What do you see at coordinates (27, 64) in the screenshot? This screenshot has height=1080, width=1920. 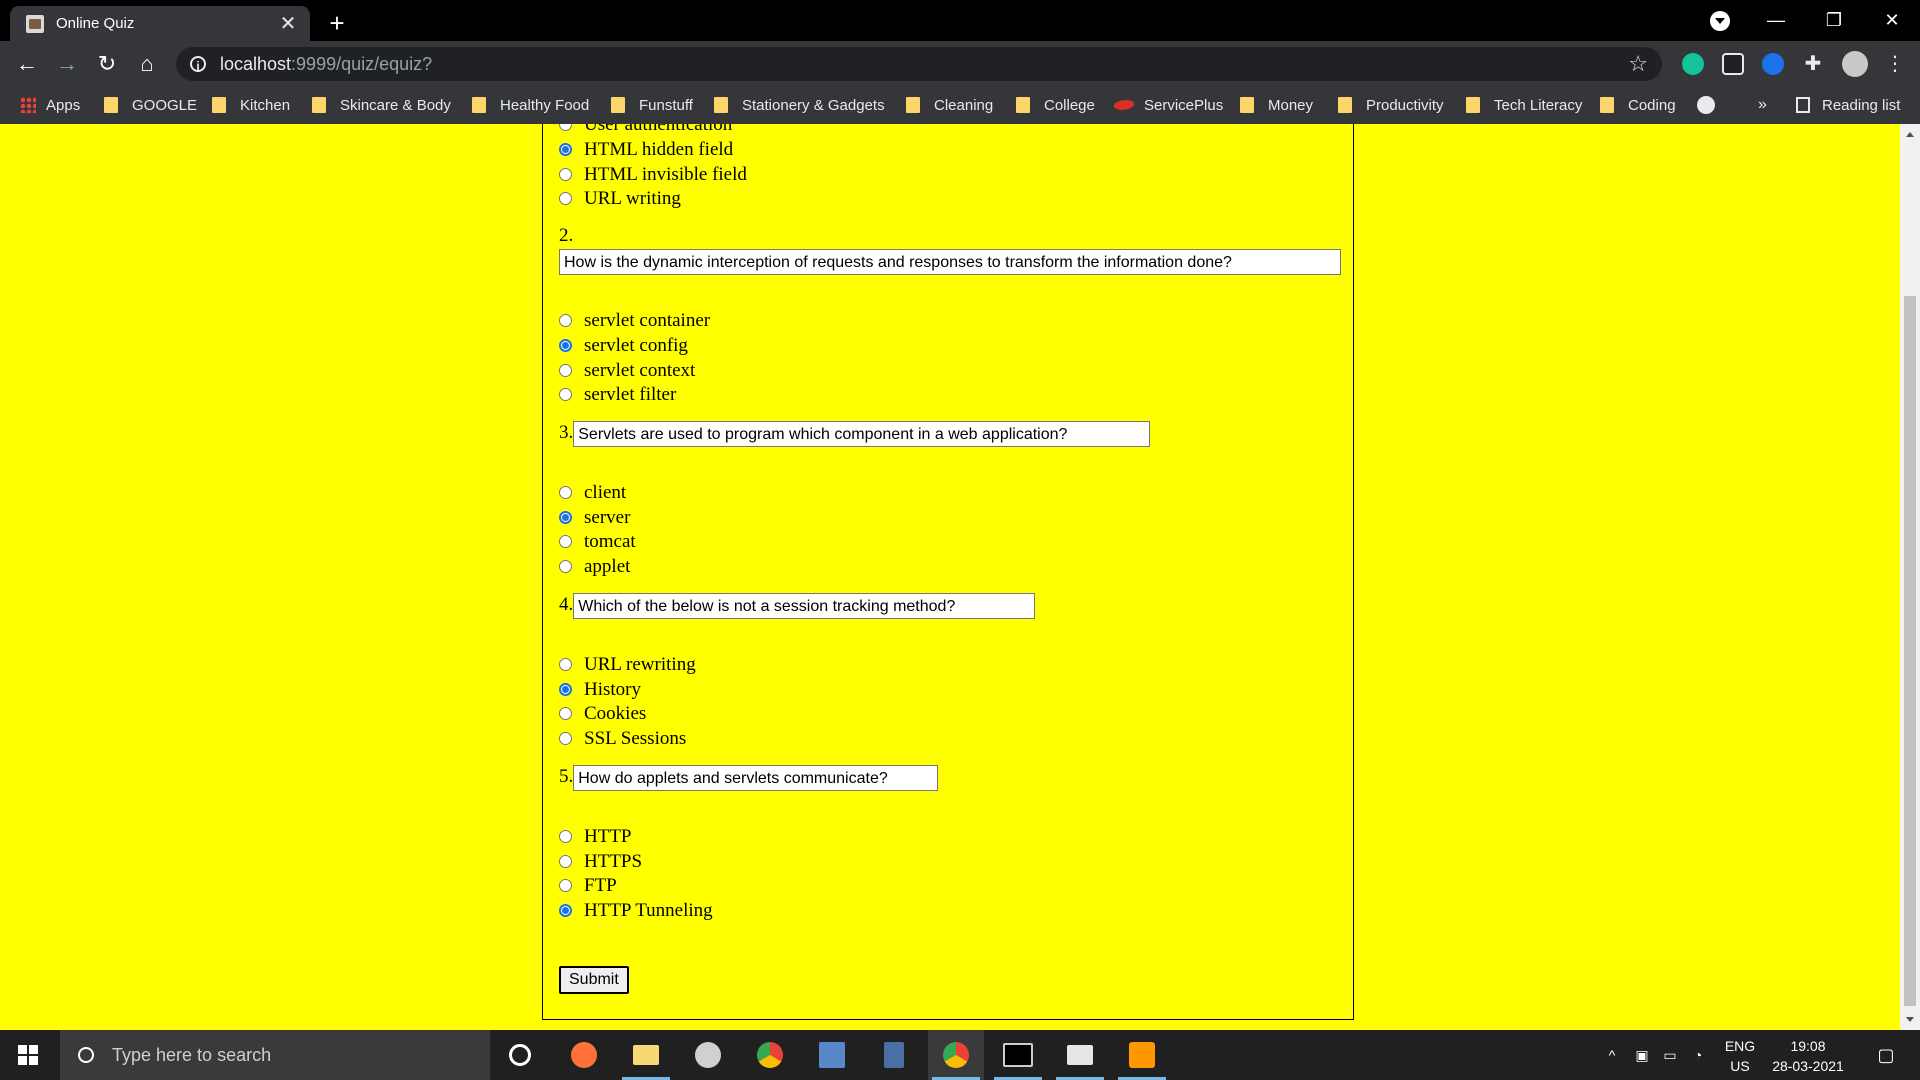 I see `back-icon: ←` at bounding box center [27, 64].